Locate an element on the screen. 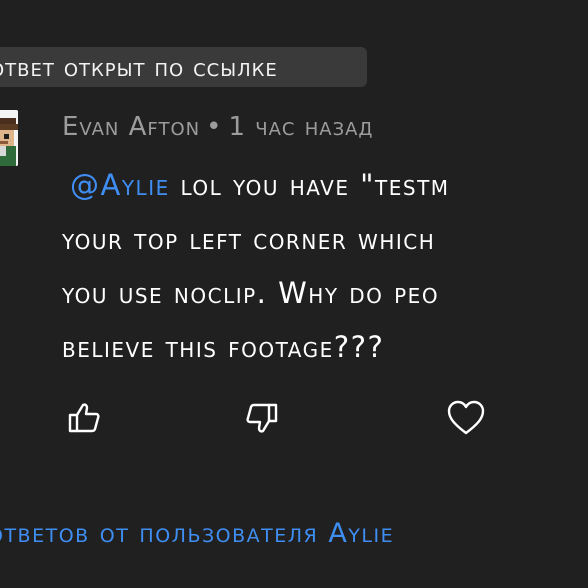  mention-link: @Aylie is located at coordinates (120, 185).